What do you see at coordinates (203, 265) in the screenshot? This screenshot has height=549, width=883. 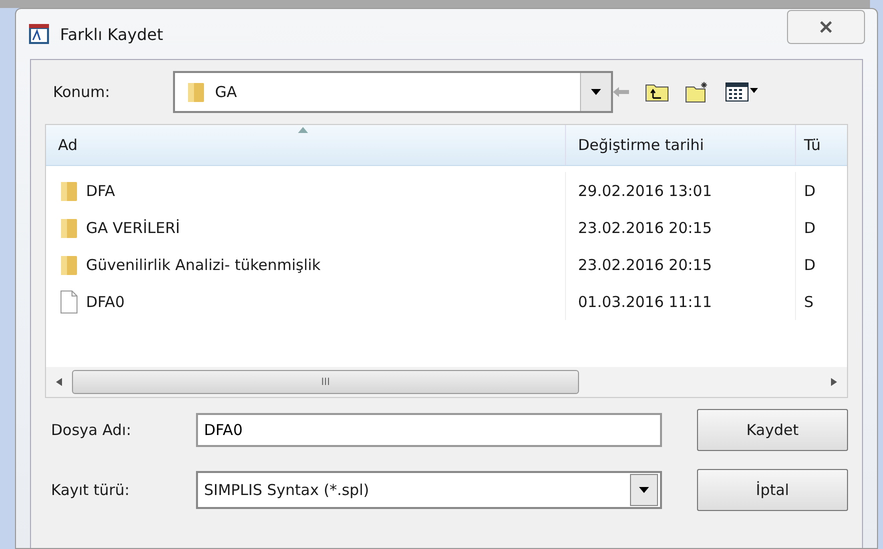 I see `file-name: Güvenilirlik Analizi- tükenmişlik` at bounding box center [203, 265].